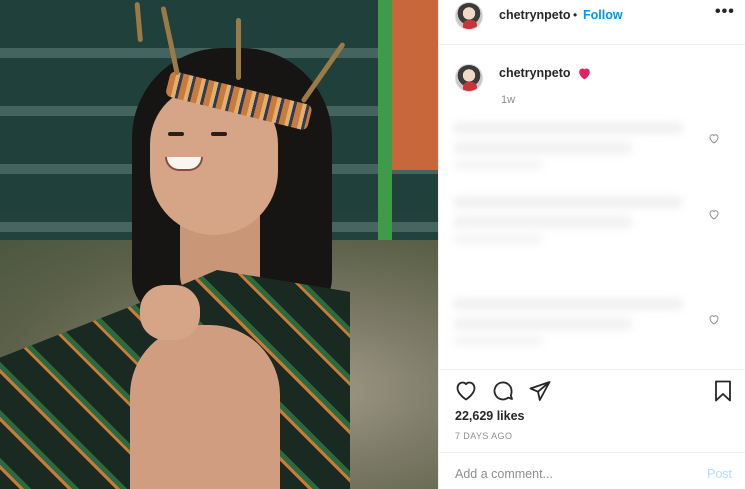 This screenshot has width=745, height=489. I want to click on photo-subject-hand, so click(170, 312).